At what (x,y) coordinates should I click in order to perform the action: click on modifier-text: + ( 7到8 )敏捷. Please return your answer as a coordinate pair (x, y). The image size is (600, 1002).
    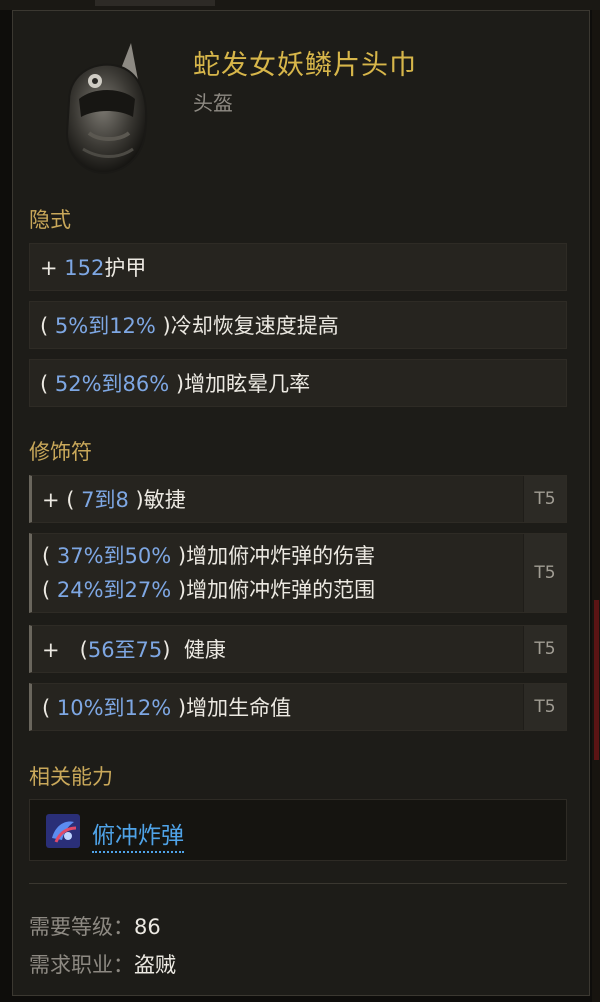
    Looking at the image, I should click on (114, 500).